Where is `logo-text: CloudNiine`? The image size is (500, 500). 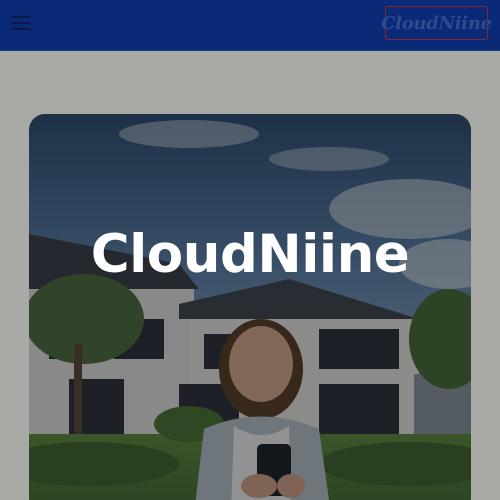 logo-text: CloudNiine is located at coordinates (436, 23).